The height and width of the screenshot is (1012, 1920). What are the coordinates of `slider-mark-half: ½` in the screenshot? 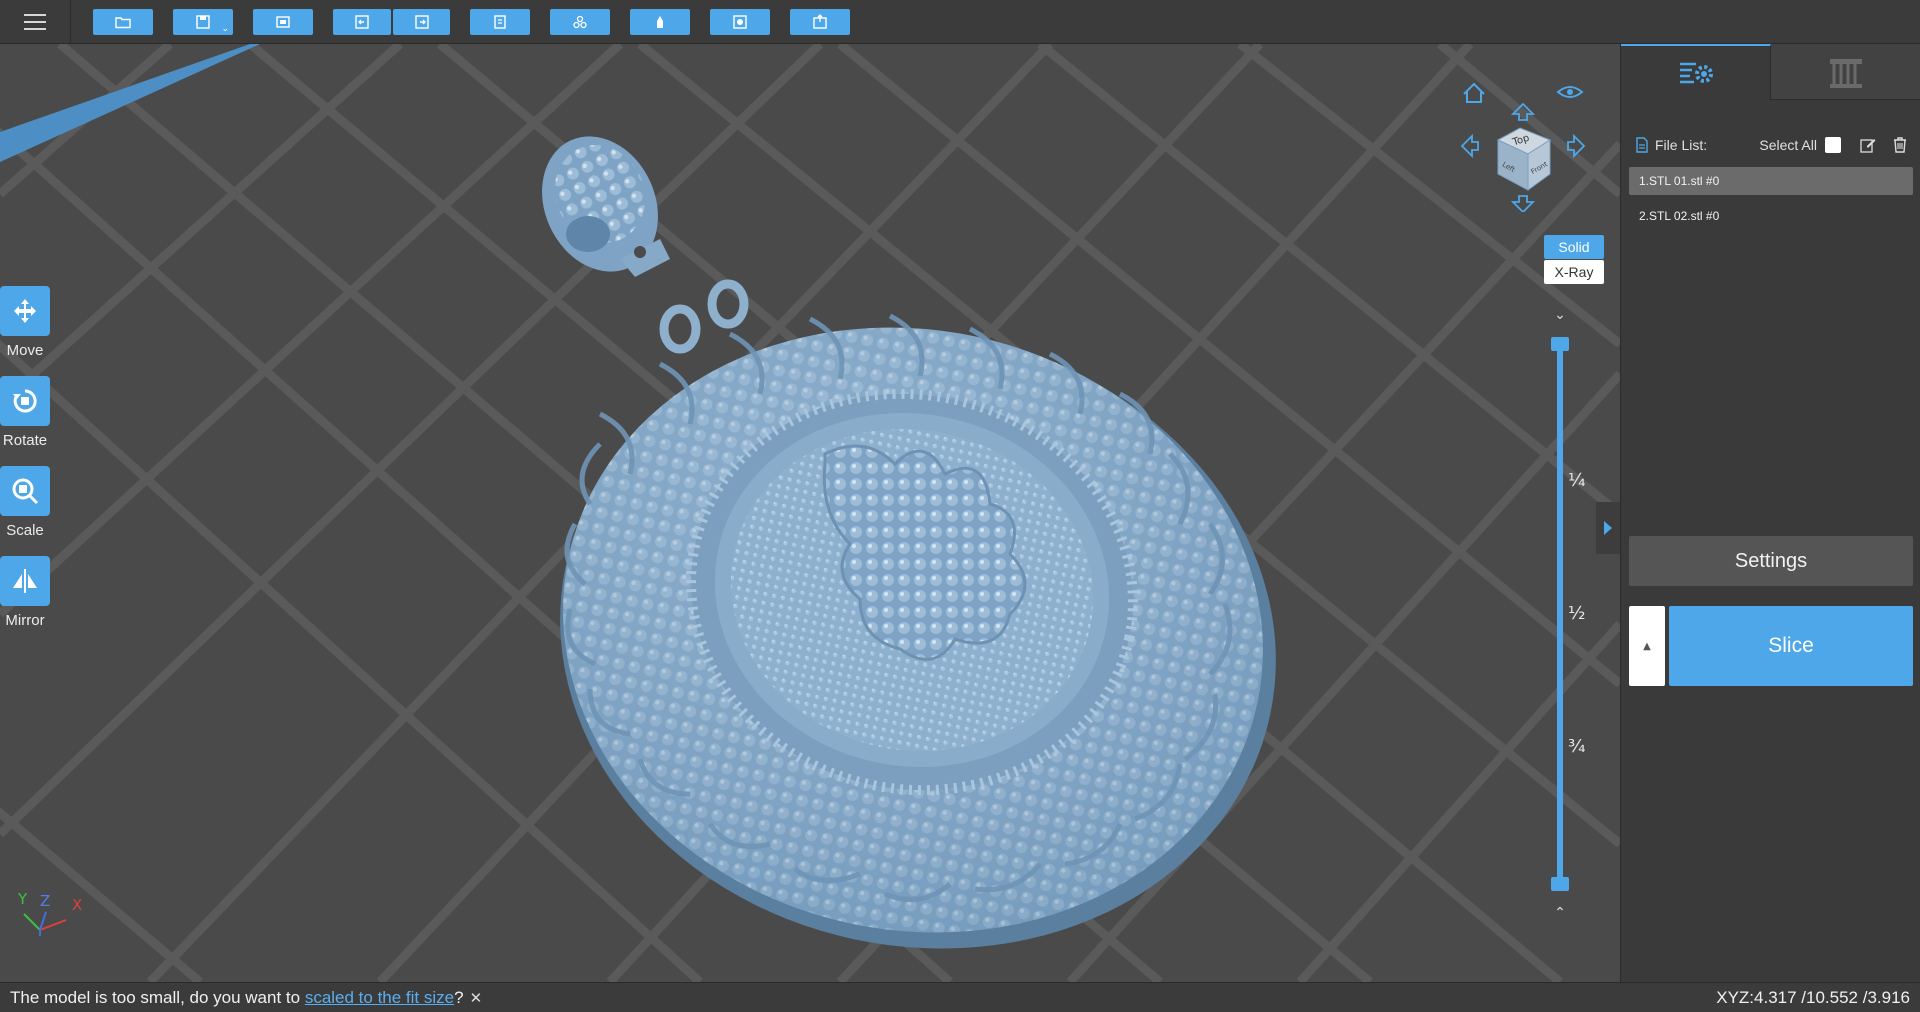 It's located at (1577, 613).